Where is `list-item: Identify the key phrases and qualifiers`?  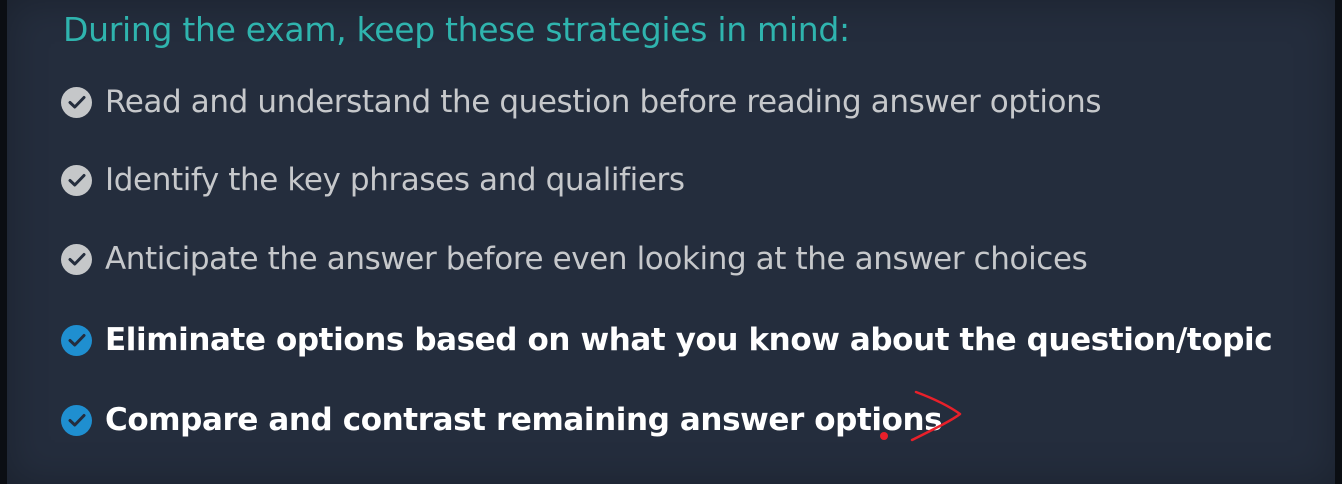 list-item: Identify the key phrases and qualifiers is located at coordinates (373, 180).